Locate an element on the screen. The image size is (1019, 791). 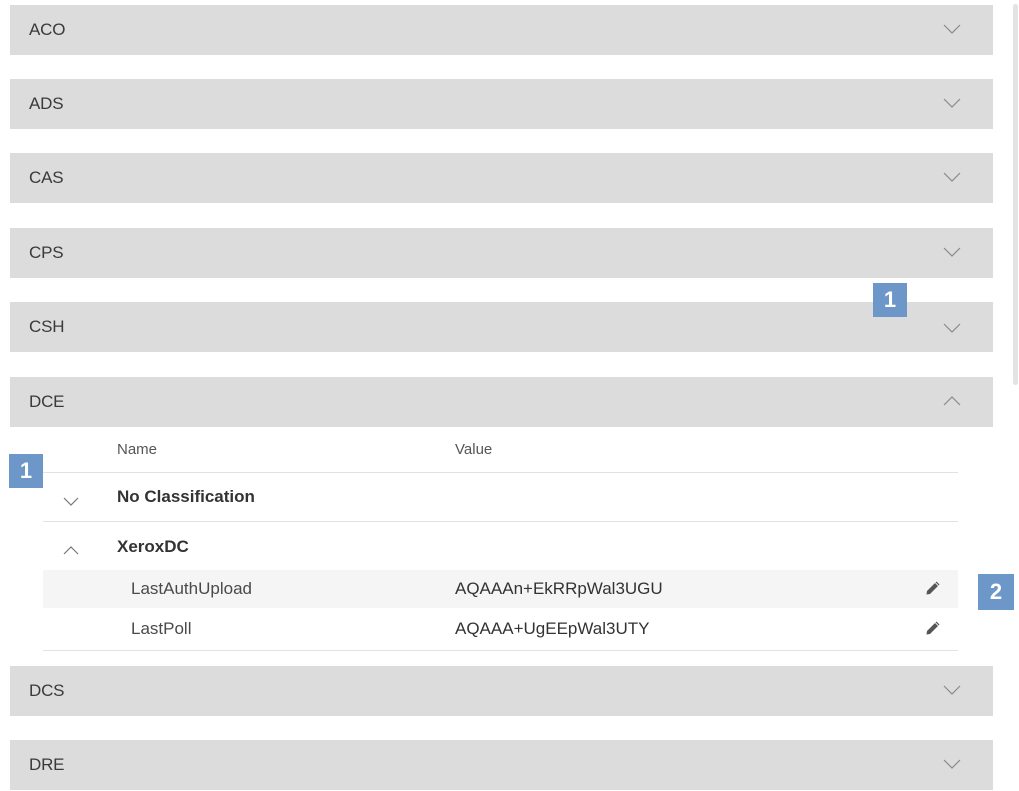
panel-label: ADS is located at coordinates (46, 103).